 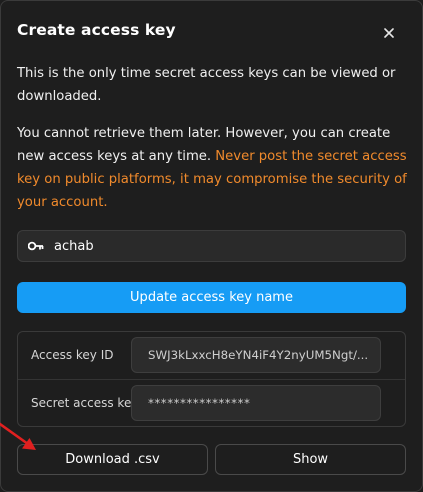 What do you see at coordinates (85, 403) in the screenshot?
I see `secret-access-key-label: Secret access key` at bounding box center [85, 403].